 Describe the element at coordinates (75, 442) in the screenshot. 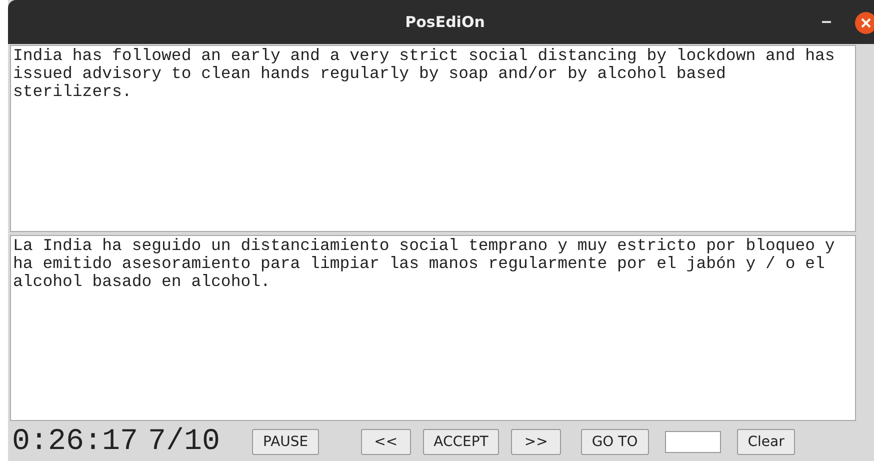

I see `timer: 0:26:17` at that location.